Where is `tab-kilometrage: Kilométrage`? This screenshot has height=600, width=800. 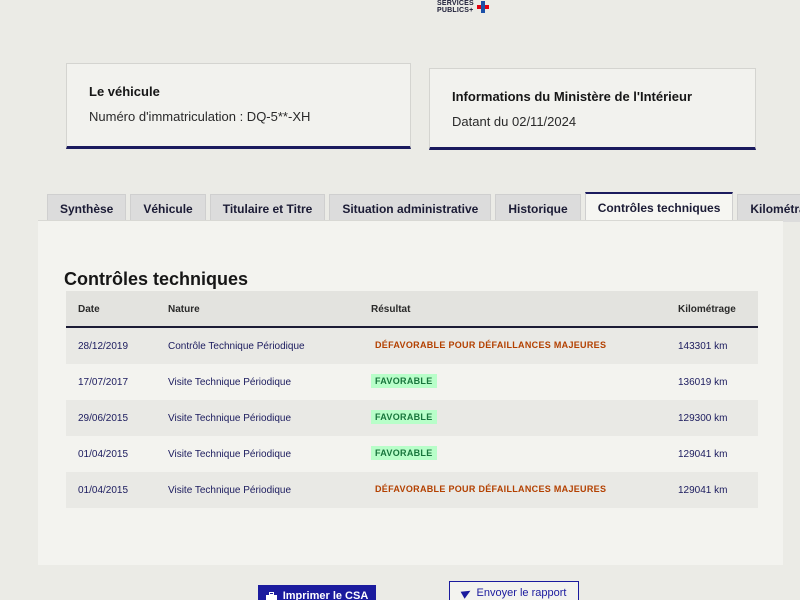 tab-kilometrage: Kilométrage is located at coordinates (768, 208).